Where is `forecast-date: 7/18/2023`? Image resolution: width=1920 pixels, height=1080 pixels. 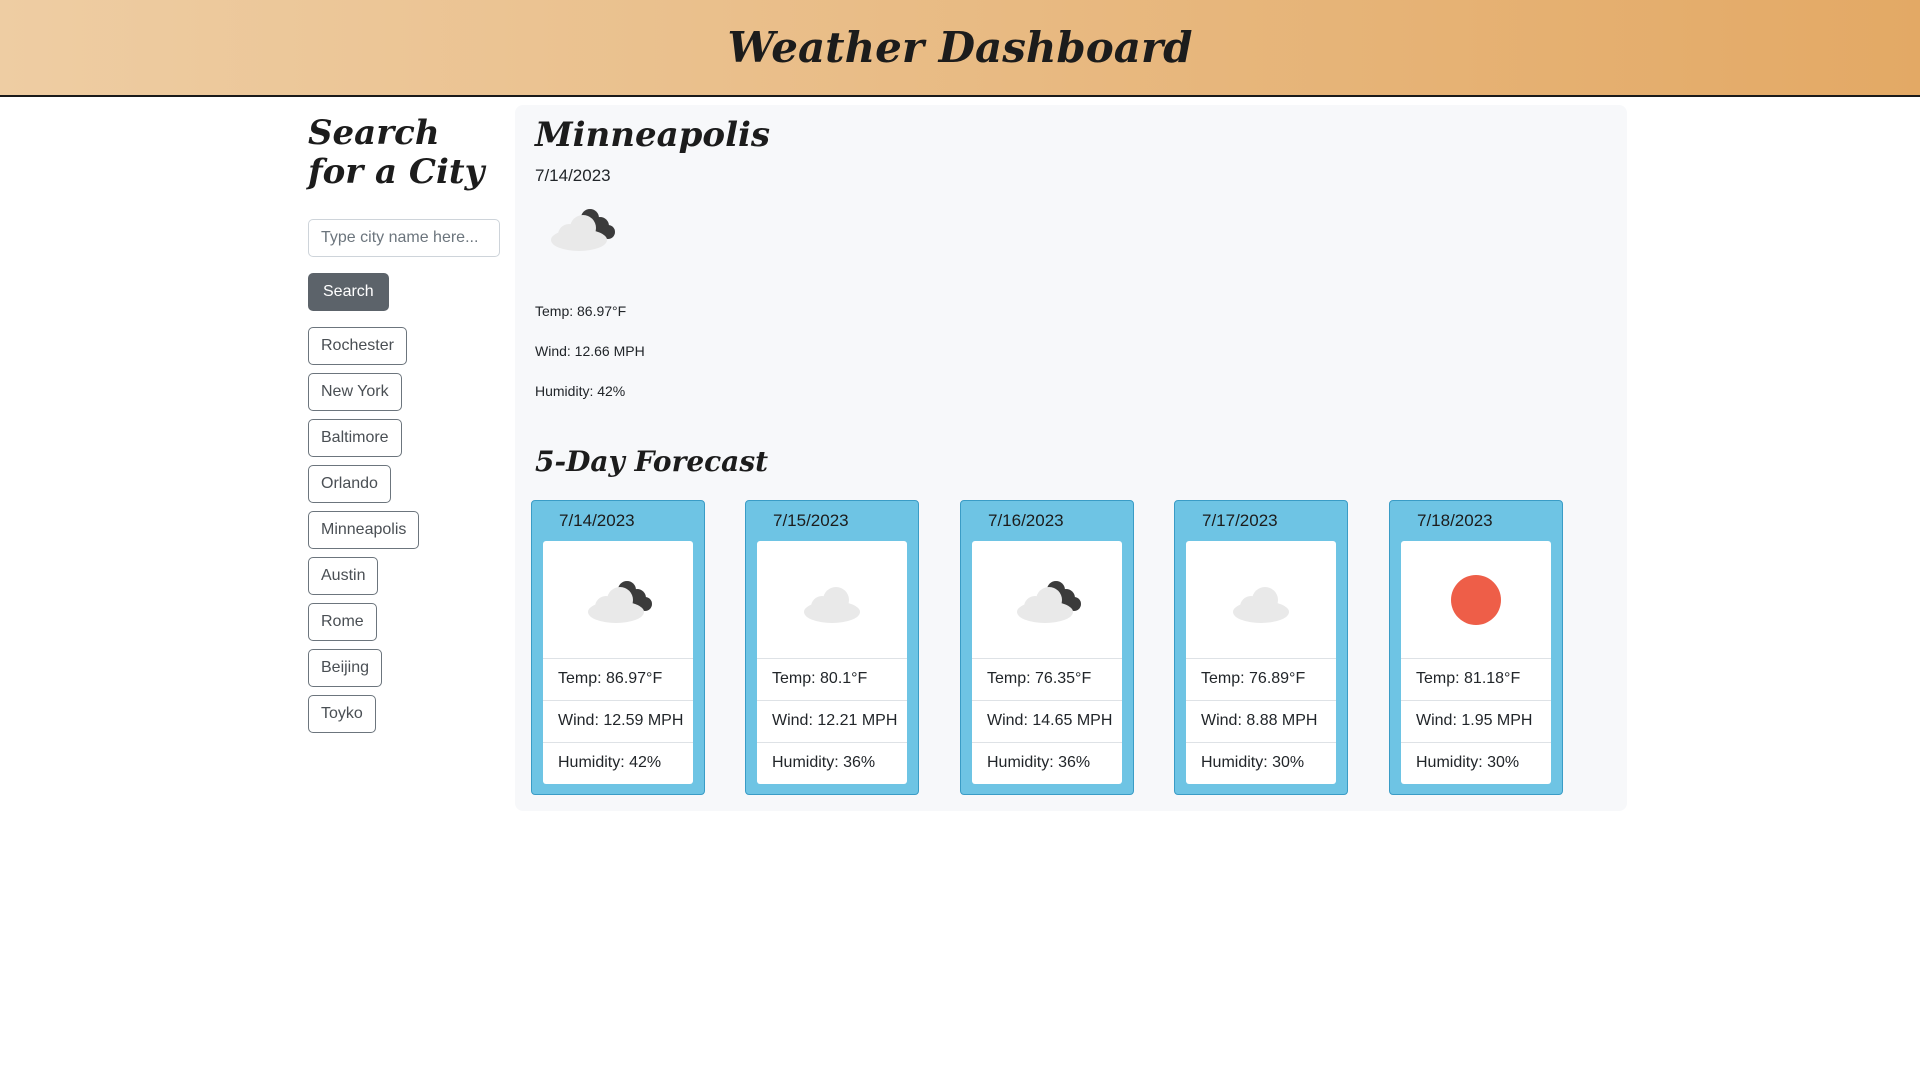
forecast-date: 7/18/2023 is located at coordinates (1455, 520).